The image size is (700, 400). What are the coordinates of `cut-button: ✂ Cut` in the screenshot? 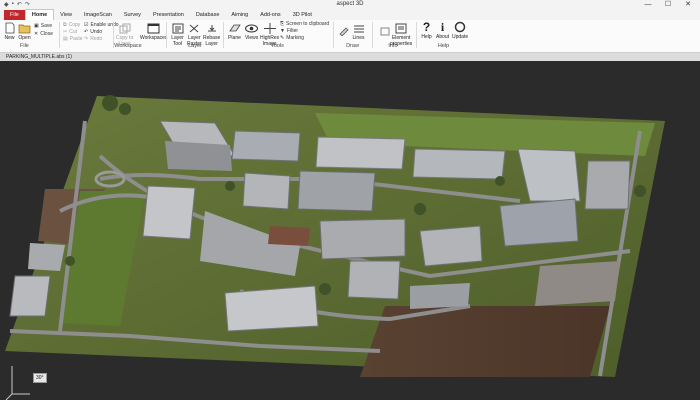 It's located at (70, 31).